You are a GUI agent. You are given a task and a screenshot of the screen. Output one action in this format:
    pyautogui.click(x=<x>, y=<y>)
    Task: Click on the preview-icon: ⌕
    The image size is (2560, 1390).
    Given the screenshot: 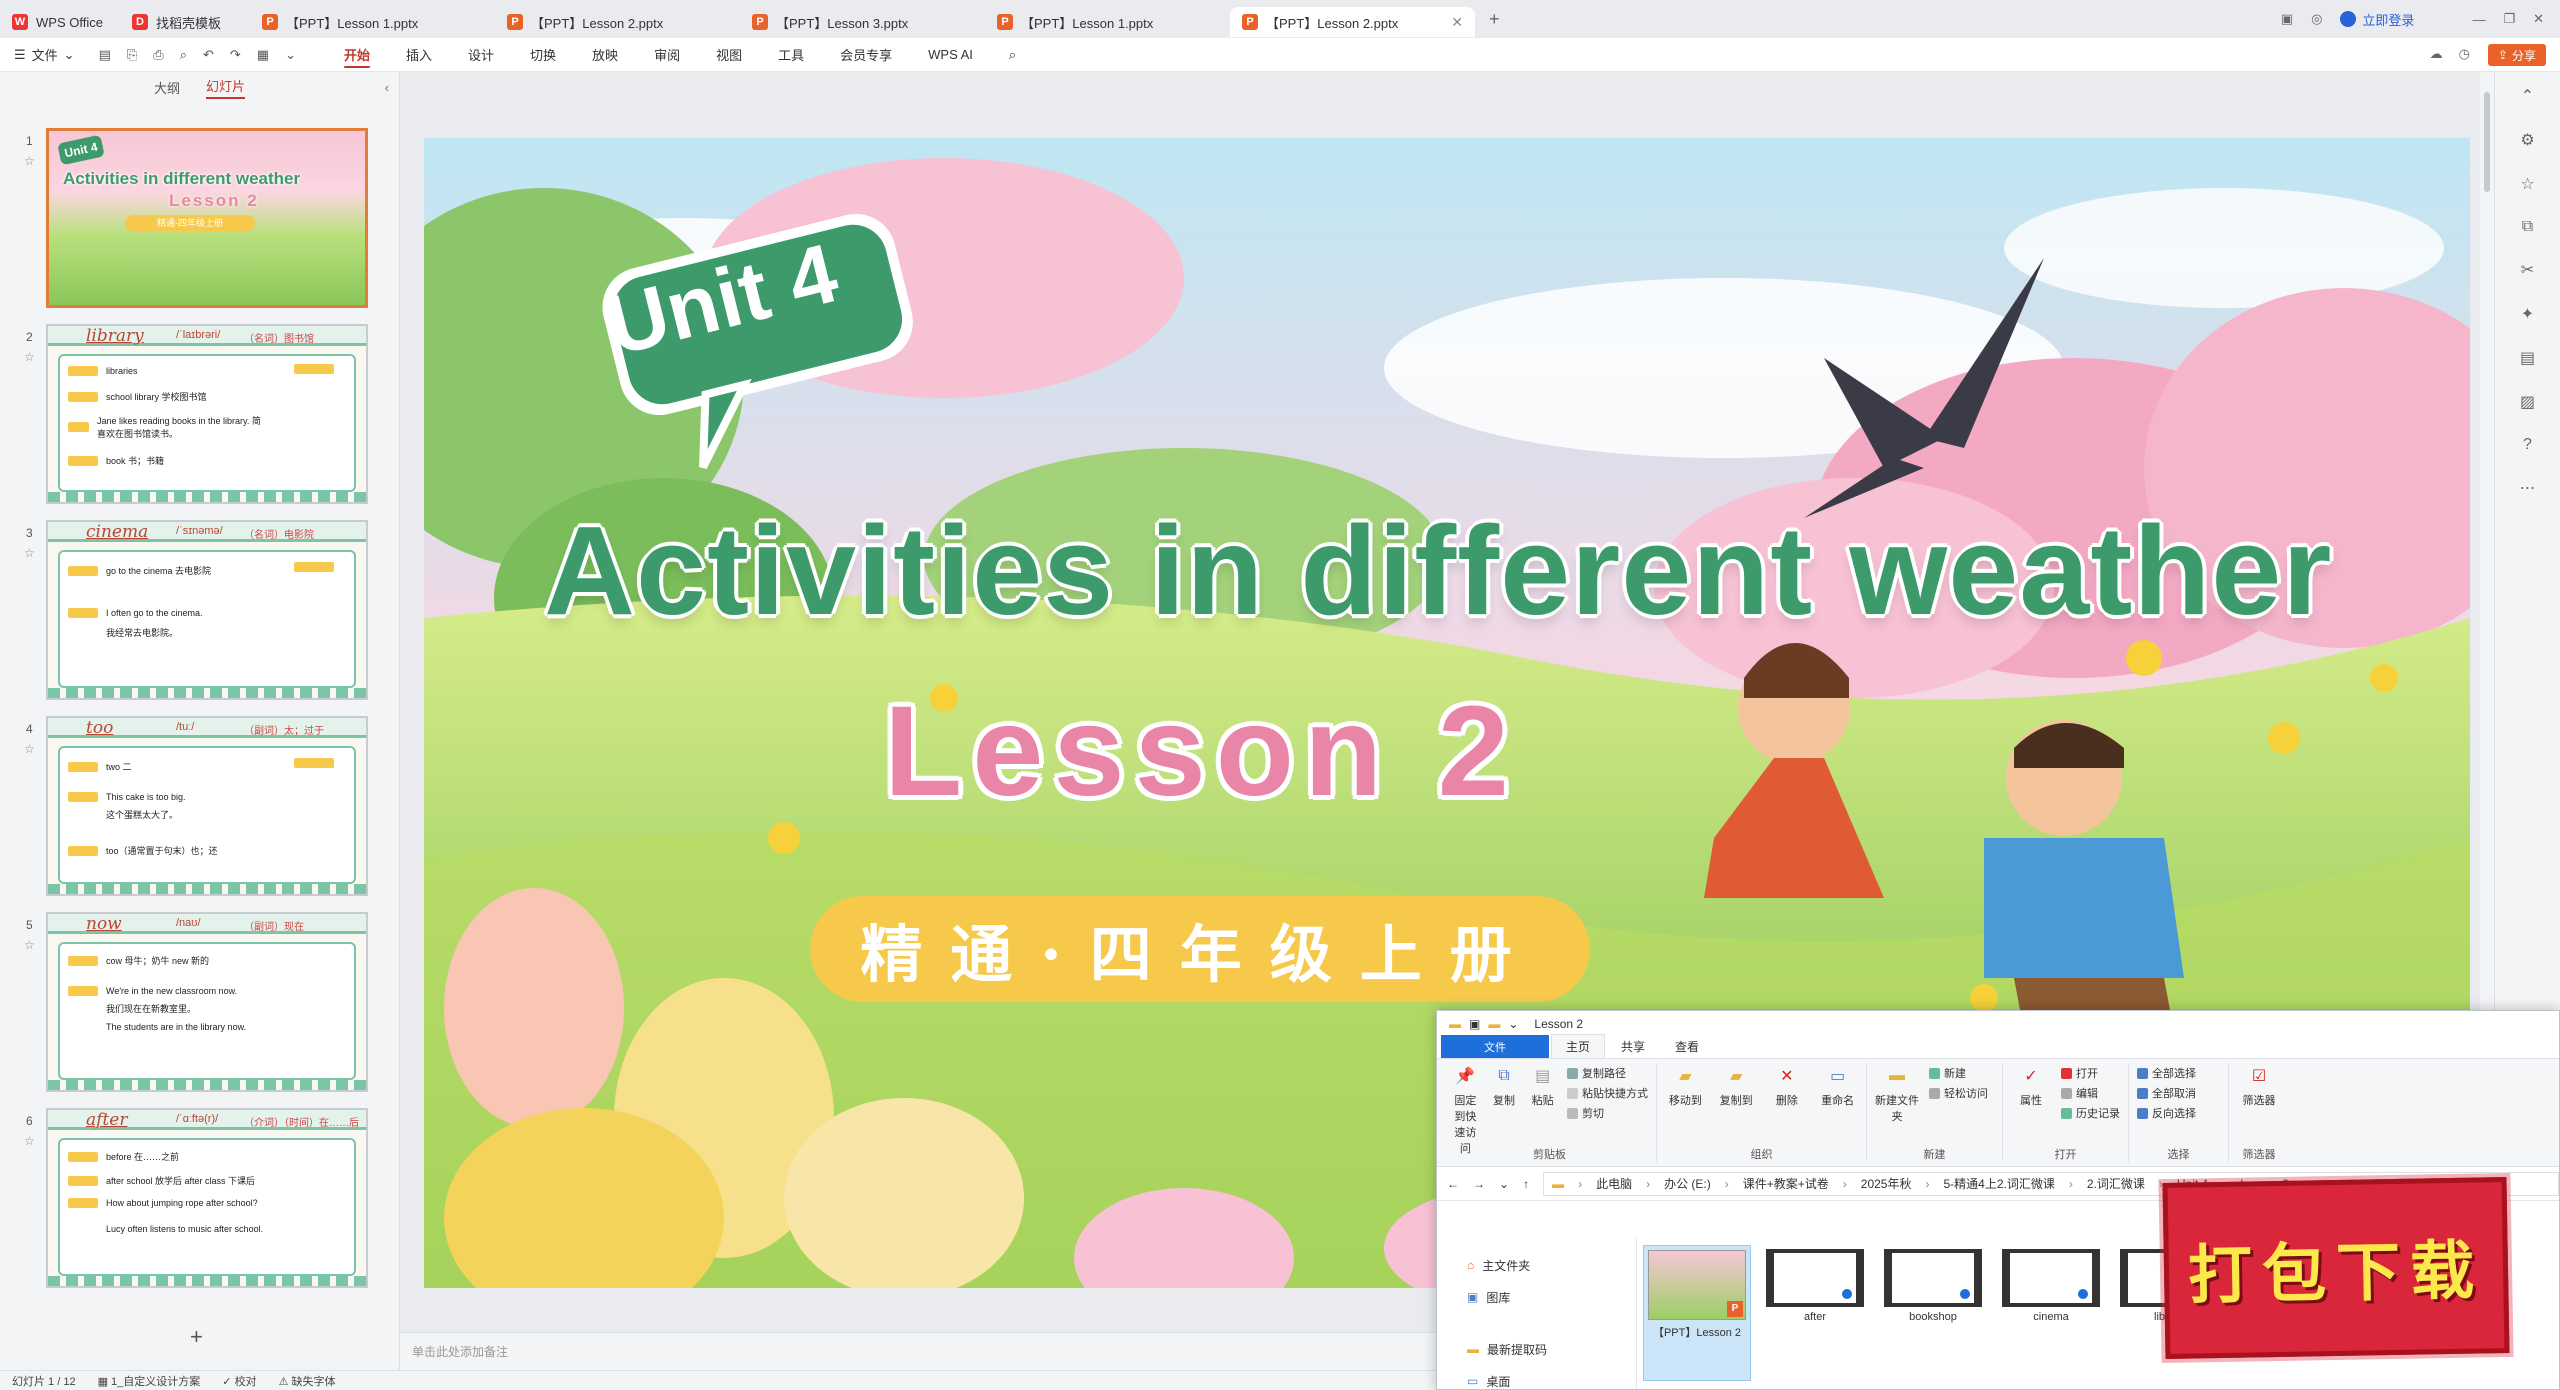 What is the action you would take?
    pyautogui.click(x=183, y=55)
    